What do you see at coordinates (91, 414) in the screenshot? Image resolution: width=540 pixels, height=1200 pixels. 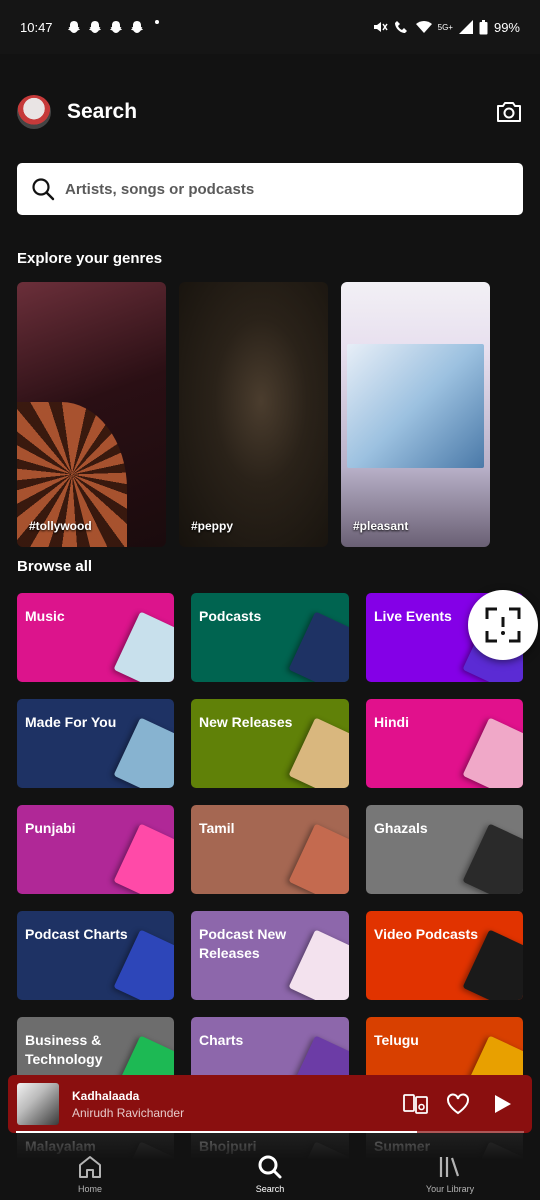 I see `genre-card-tollywood: #tollywood` at bounding box center [91, 414].